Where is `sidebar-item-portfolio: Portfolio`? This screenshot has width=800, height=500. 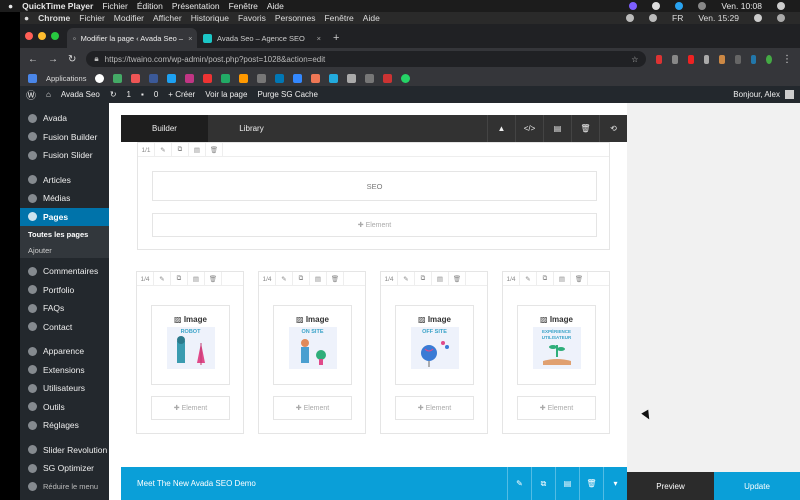
sidebar-item-portfolio: Portfolio is located at coordinates (64, 290).